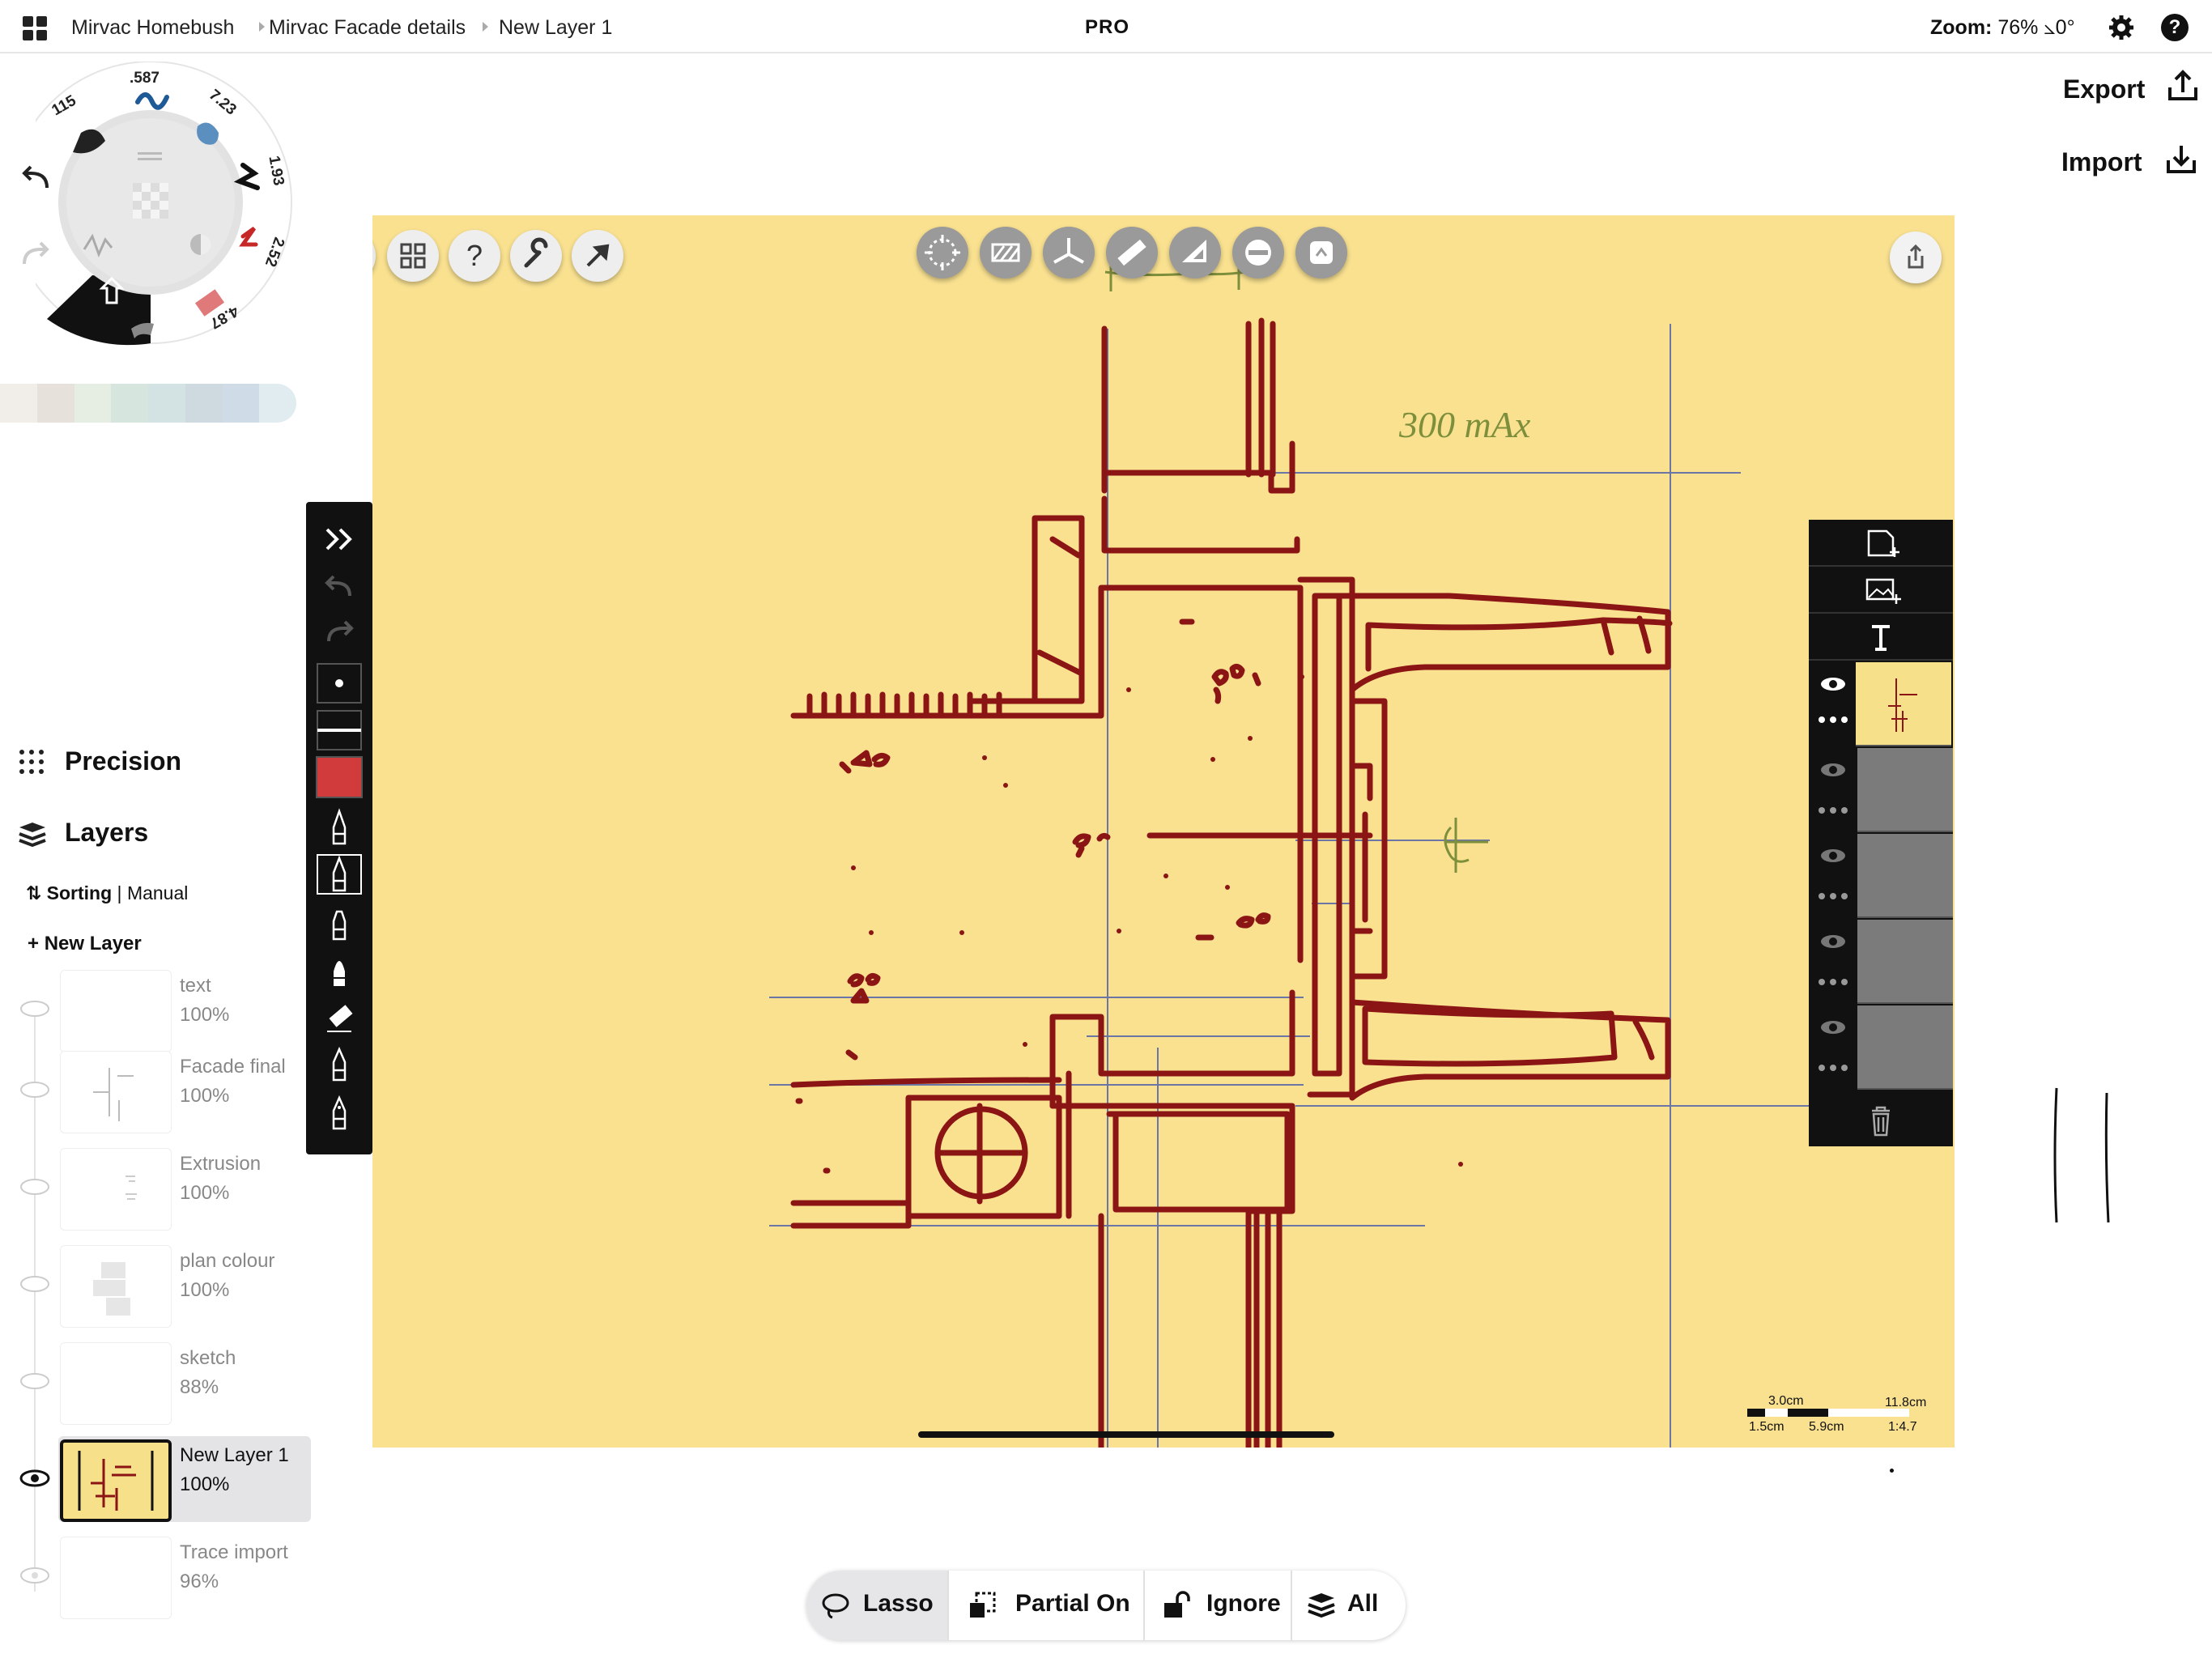  Describe the element at coordinates (156, 1577) in the screenshot. I see `layer-row: Trace import 96%` at that location.